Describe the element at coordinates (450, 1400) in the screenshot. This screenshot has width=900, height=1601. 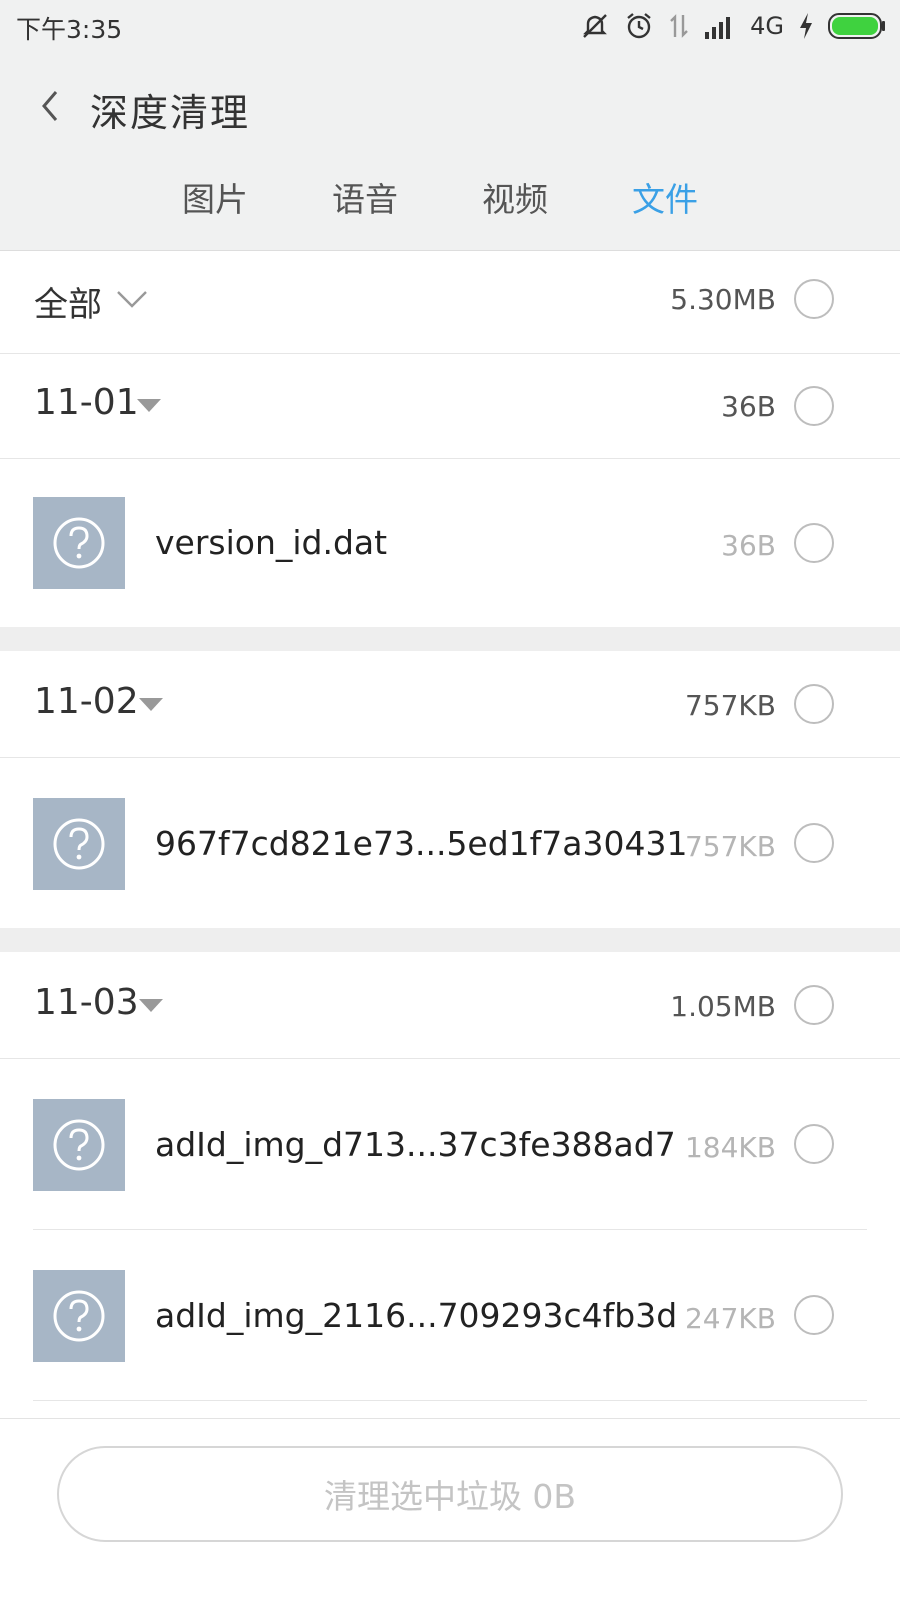
I see `divider` at that location.